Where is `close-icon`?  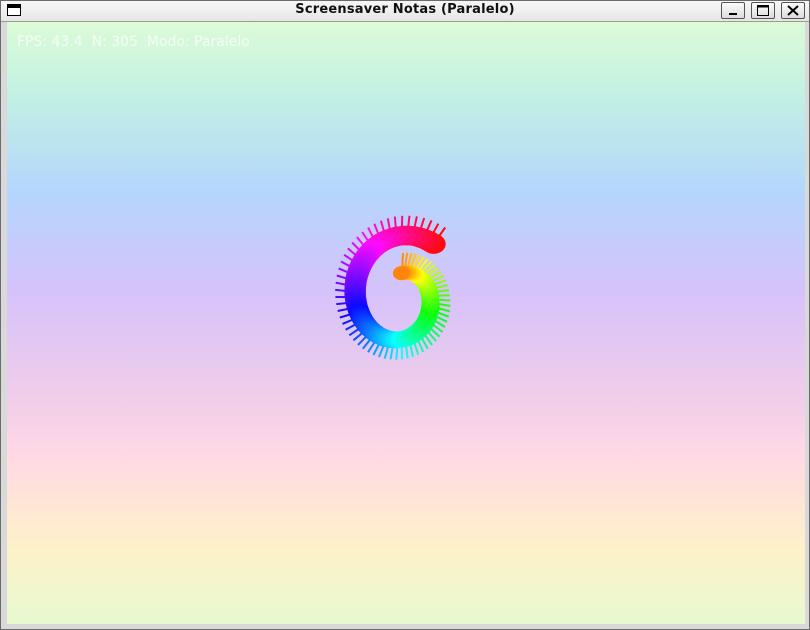
close-icon is located at coordinates (793, 10).